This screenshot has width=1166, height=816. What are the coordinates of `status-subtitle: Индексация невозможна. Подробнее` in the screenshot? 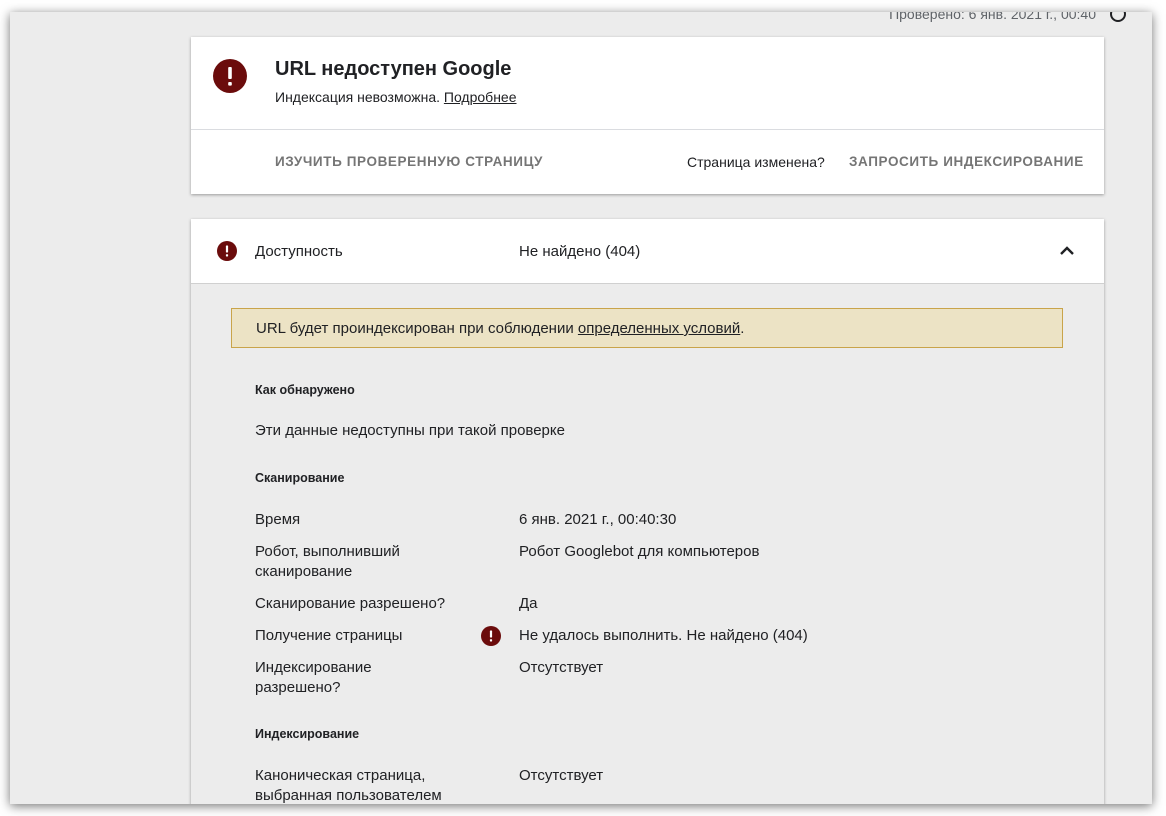 It's located at (396, 97).